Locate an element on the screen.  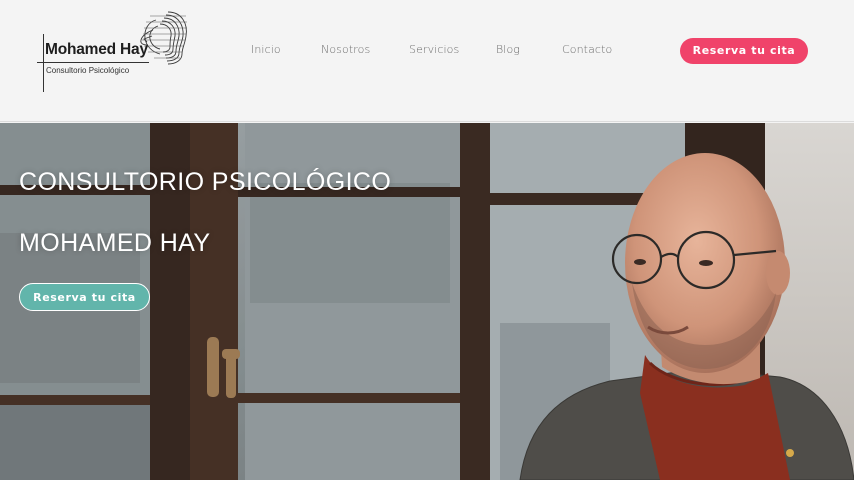
nav-item-nosotros: Nosotros is located at coordinates (345, 49).